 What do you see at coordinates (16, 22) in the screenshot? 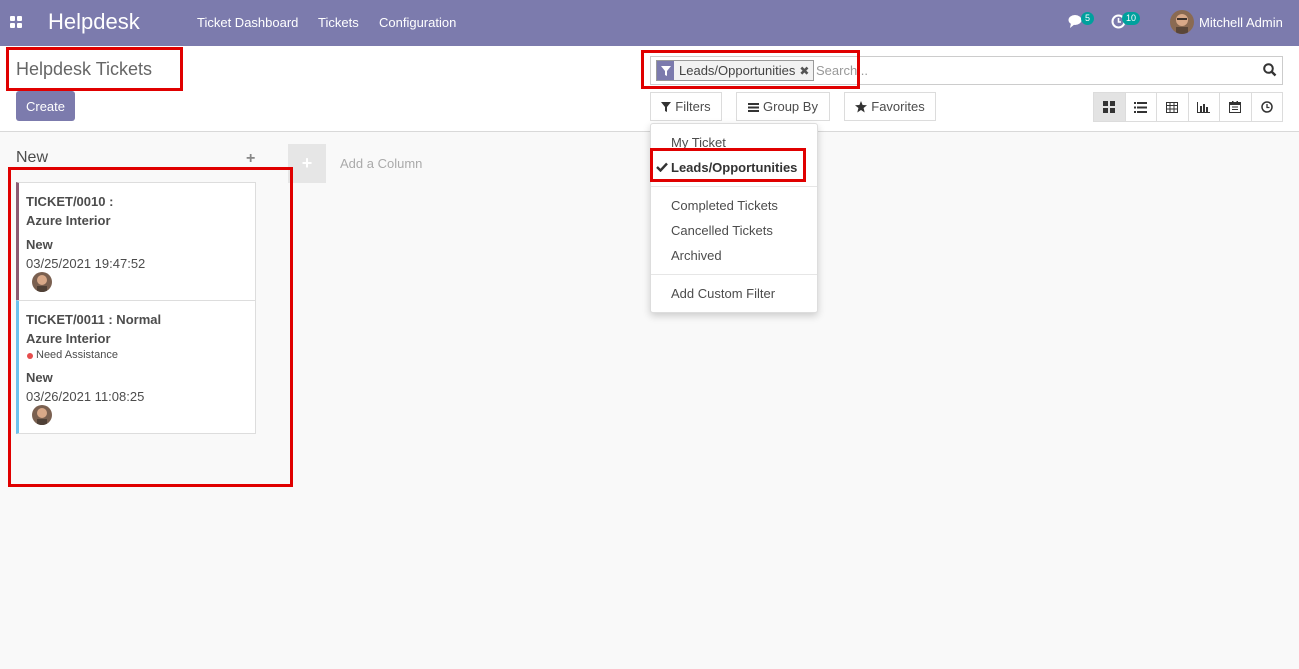
I see `apps-menu-icon` at bounding box center [16, 22].